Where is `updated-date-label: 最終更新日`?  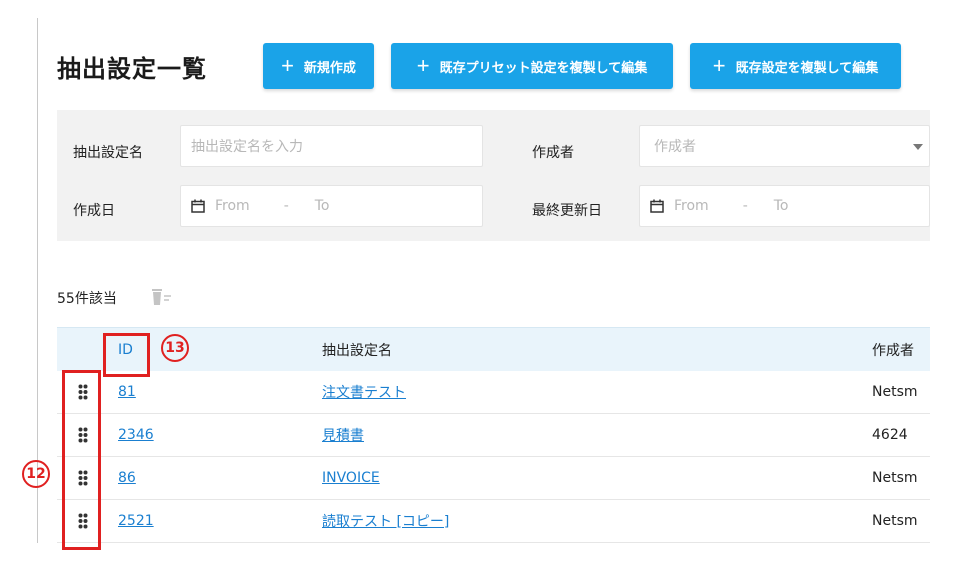 updated-date-label: 最終更新日 is located at coordinates (567, 211).